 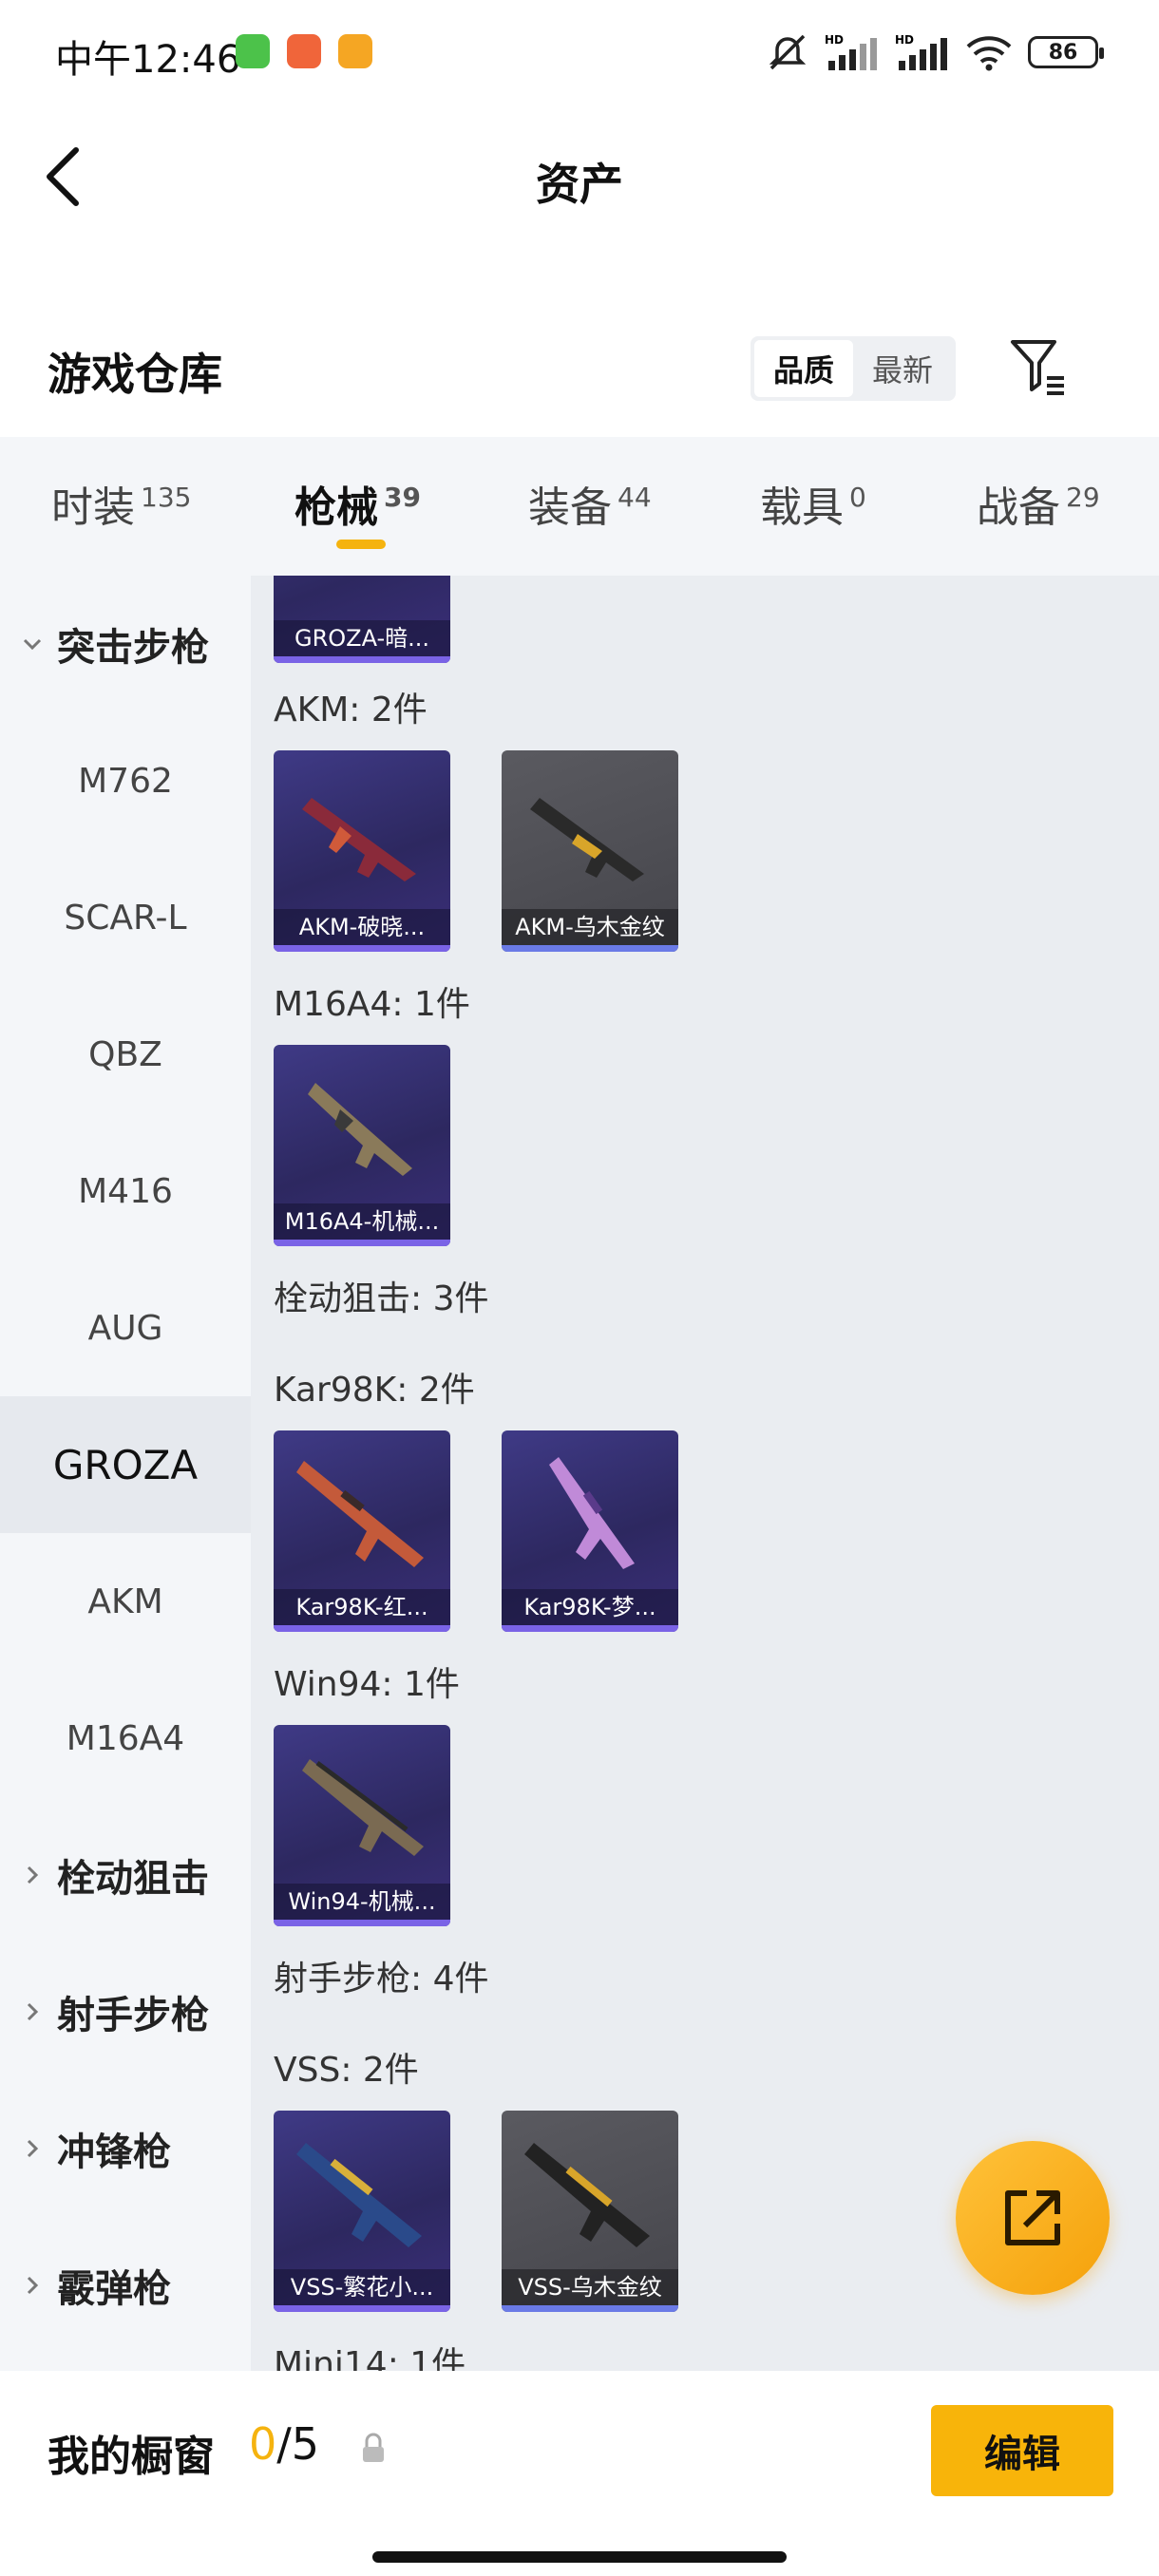 I want to click on signal-hd-icon-1: HD, so click(x=851, y=51).